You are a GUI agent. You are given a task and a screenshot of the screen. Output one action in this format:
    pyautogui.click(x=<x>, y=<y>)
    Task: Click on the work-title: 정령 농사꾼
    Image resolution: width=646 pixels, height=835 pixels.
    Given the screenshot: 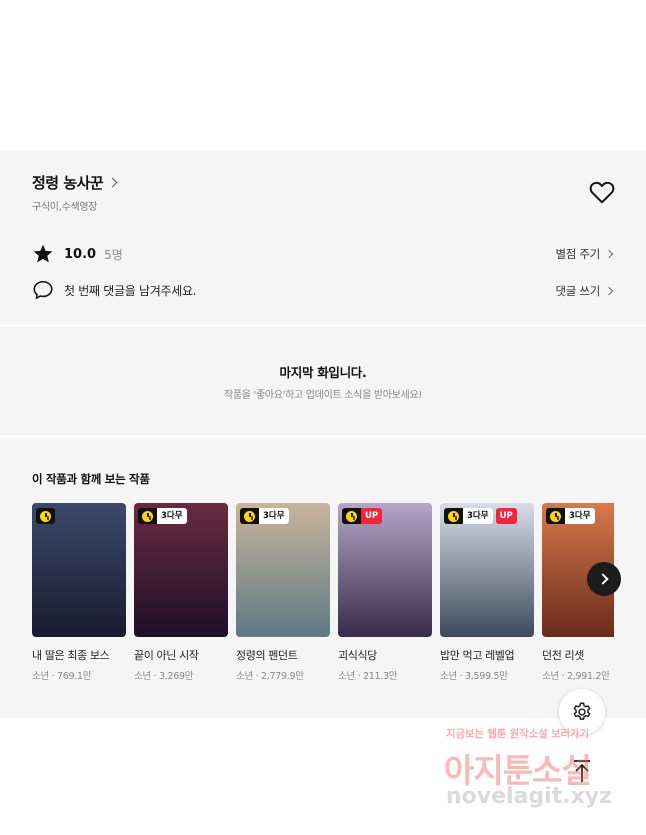 What is the action you would take?
    pyautogui.click(x=68, y=183)
    